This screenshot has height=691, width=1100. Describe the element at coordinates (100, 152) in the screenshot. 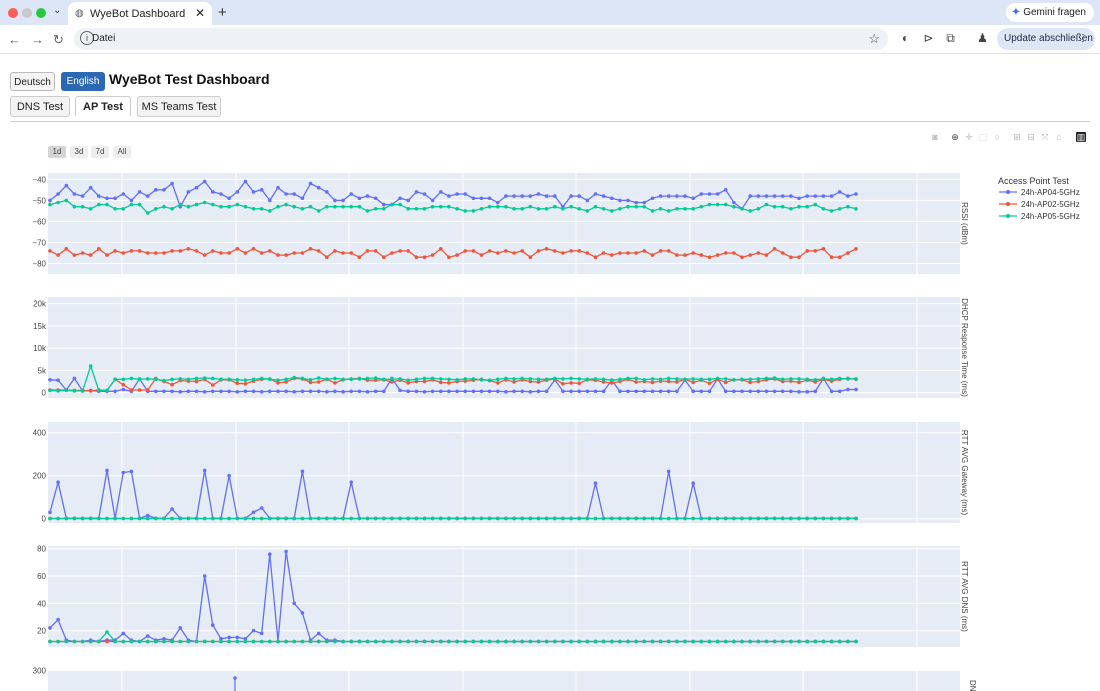

I see `range-button-7d: 7d` at that location.